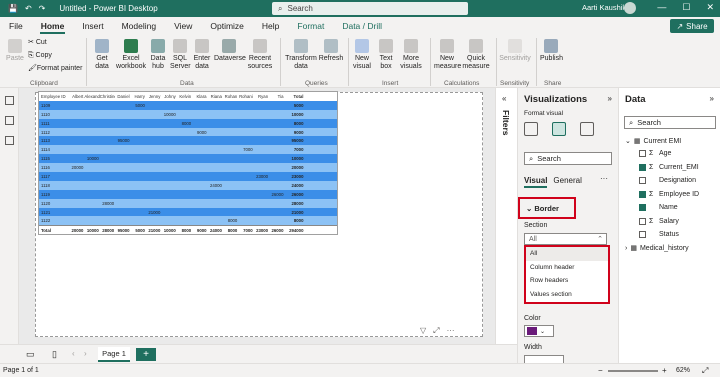 This screenshot has height=377, width=720. I want to click on add-page-button: +, so click(146, 354).